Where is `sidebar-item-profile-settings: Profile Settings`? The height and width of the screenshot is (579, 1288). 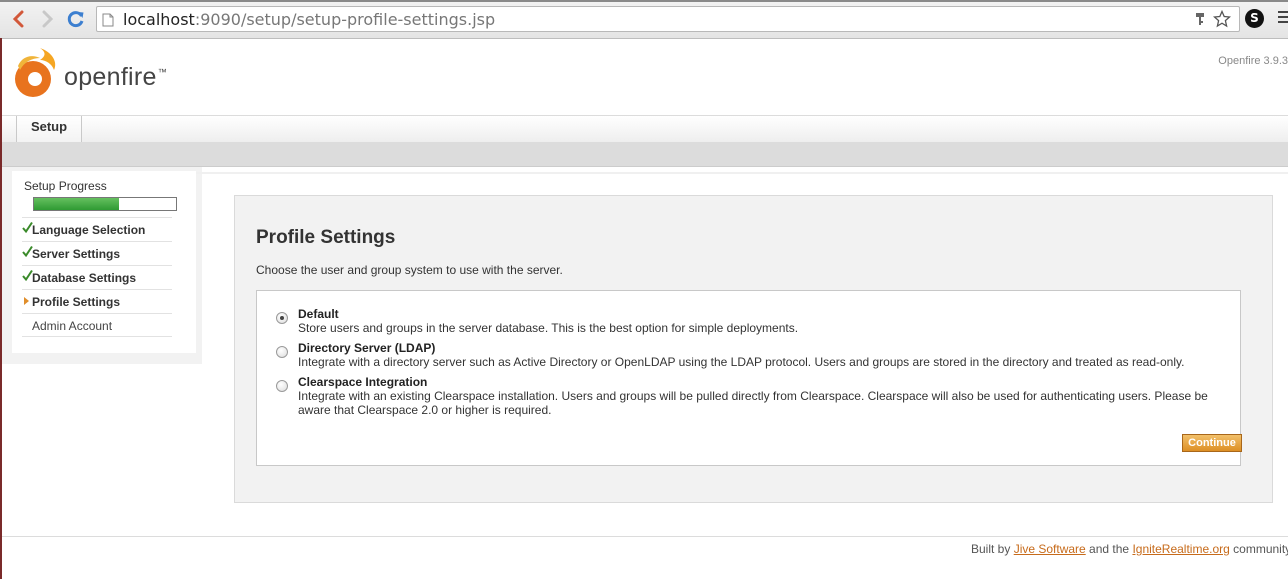 sidebar-item-profile-settings: Profile Settings is located at coordinates (97, 301).